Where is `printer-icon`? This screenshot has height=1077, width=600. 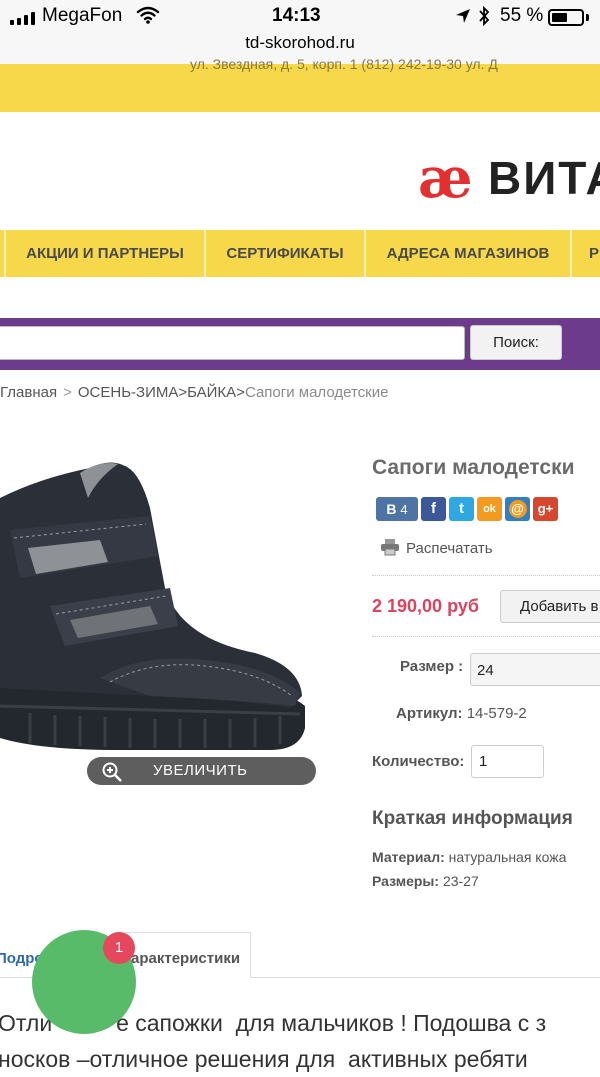
printer-icon is located at coordinates (390, 549).